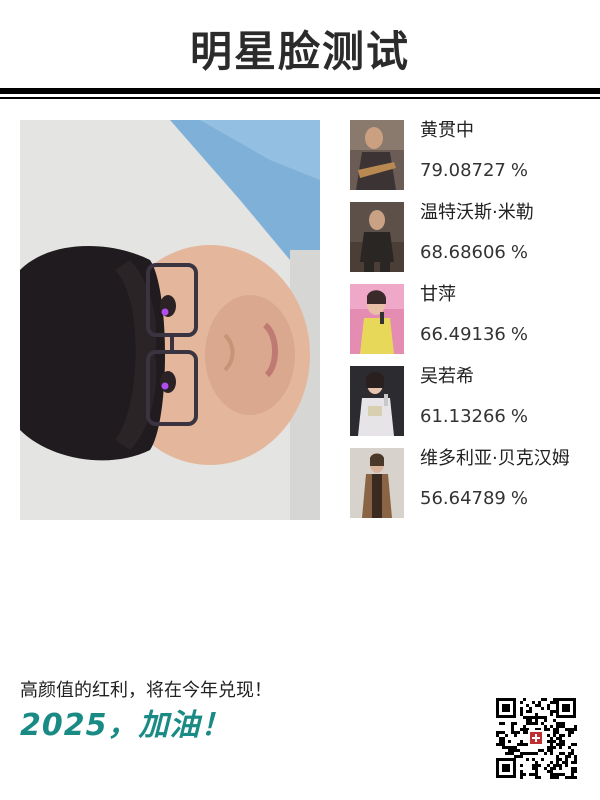  I want to click on slogan-text: 高颜值的红利，将在今年兑现！, so click(146, 690).